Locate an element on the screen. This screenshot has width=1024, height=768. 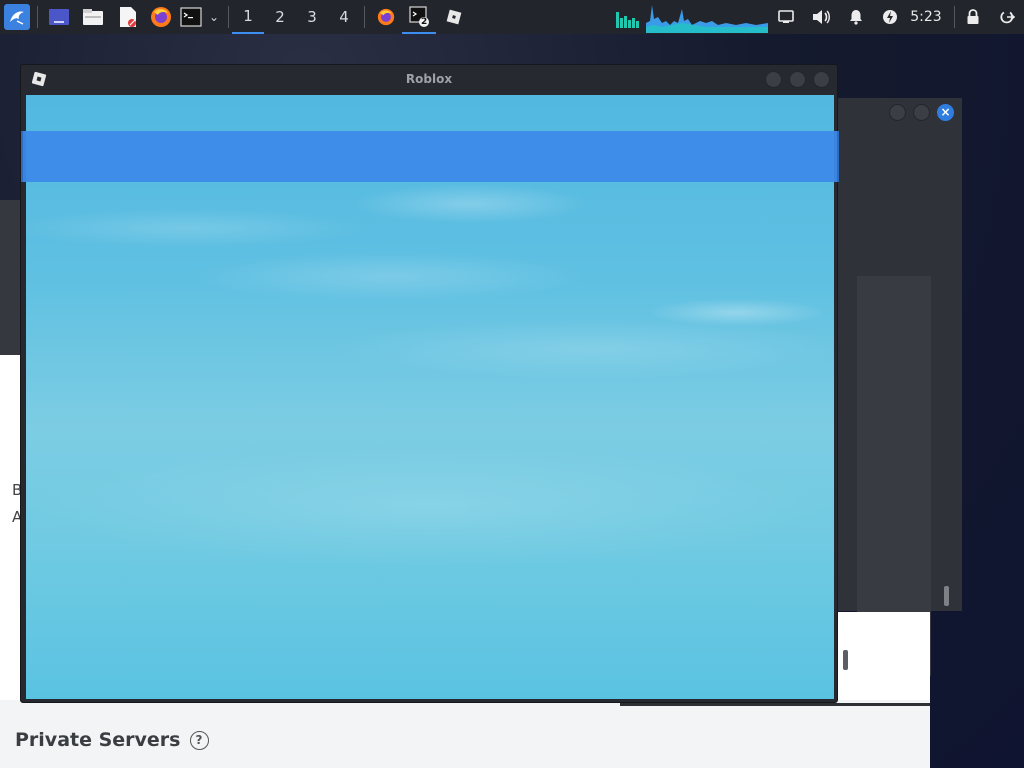
browser-scrollbar-thumb is located at coordinates (845, 660).